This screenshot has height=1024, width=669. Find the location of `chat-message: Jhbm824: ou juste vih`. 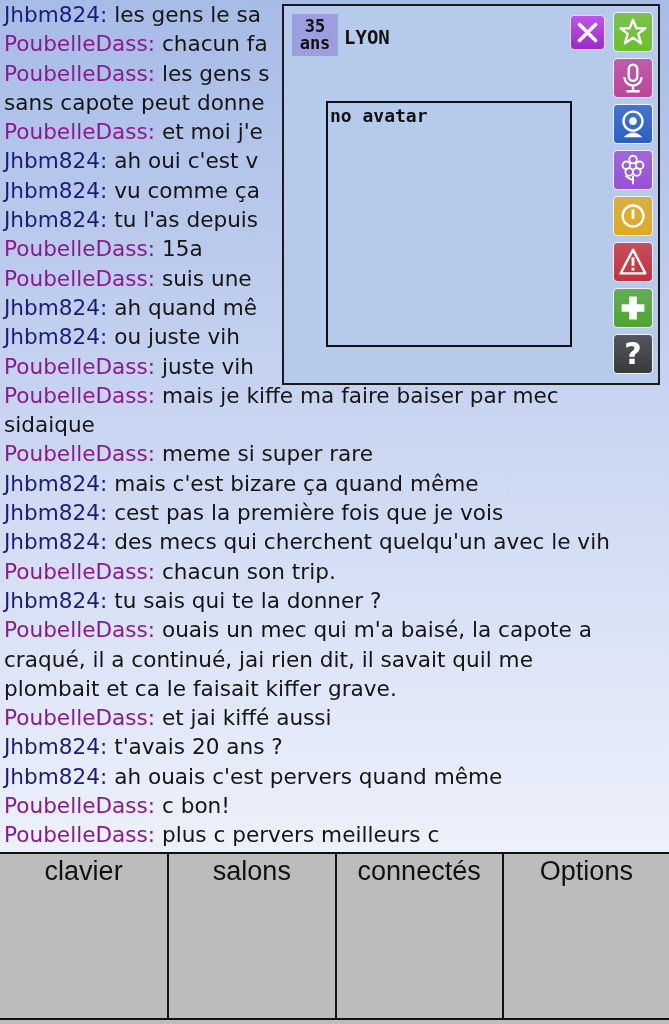

chat-message: Jhbm824: ou juste vih is located at coordinates (122, 337).